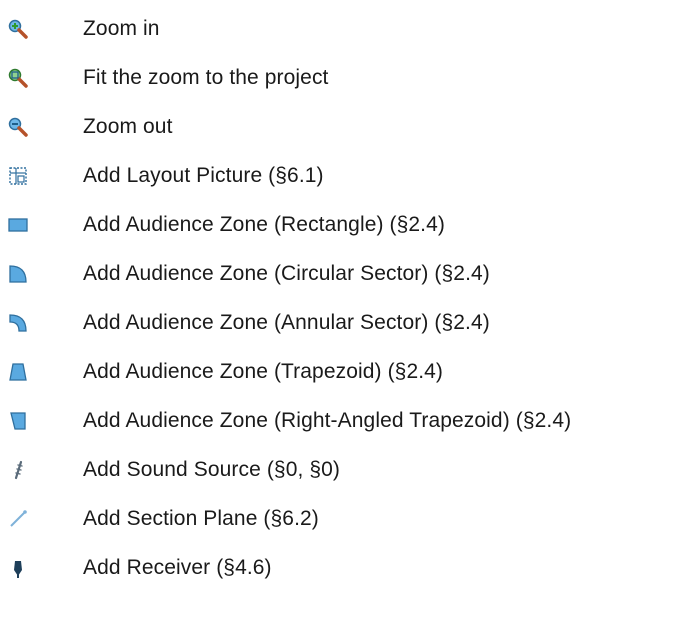 This screenshot has width=694, height=623. Describe the element at coordinates (201, 518) in the screenshot. I see `legend-label: Add Section Plane (§6.2)` at that location.